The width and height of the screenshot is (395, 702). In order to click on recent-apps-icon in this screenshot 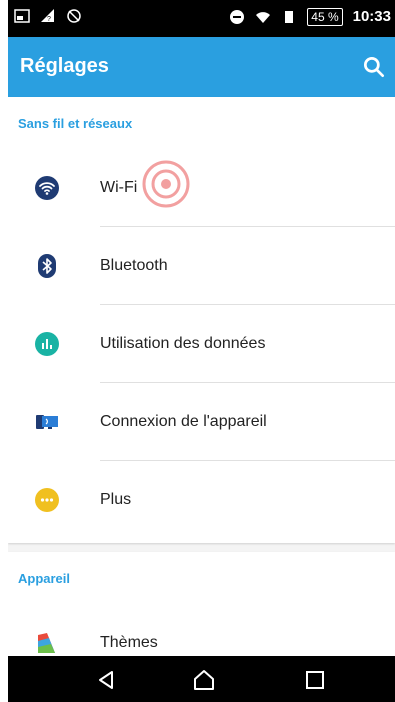, I will do `click(315, 680)`.